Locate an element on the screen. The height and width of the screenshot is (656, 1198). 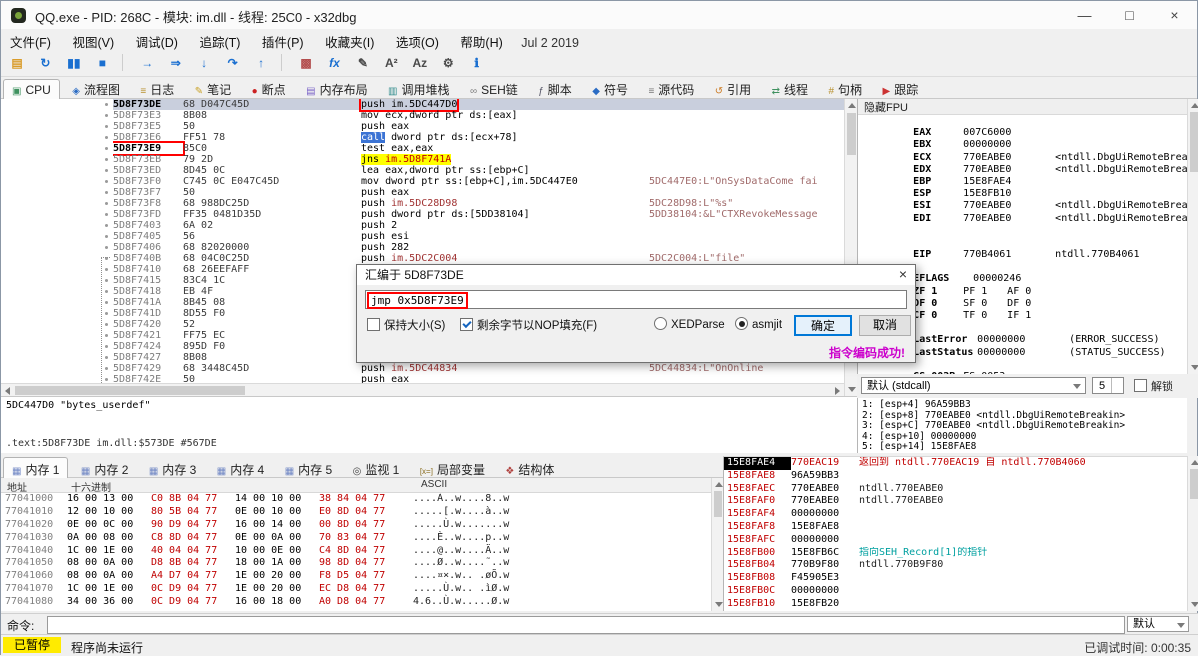
stack-row: 15E8FAE8 96A59BB3 is located at coordinates (955, 476).